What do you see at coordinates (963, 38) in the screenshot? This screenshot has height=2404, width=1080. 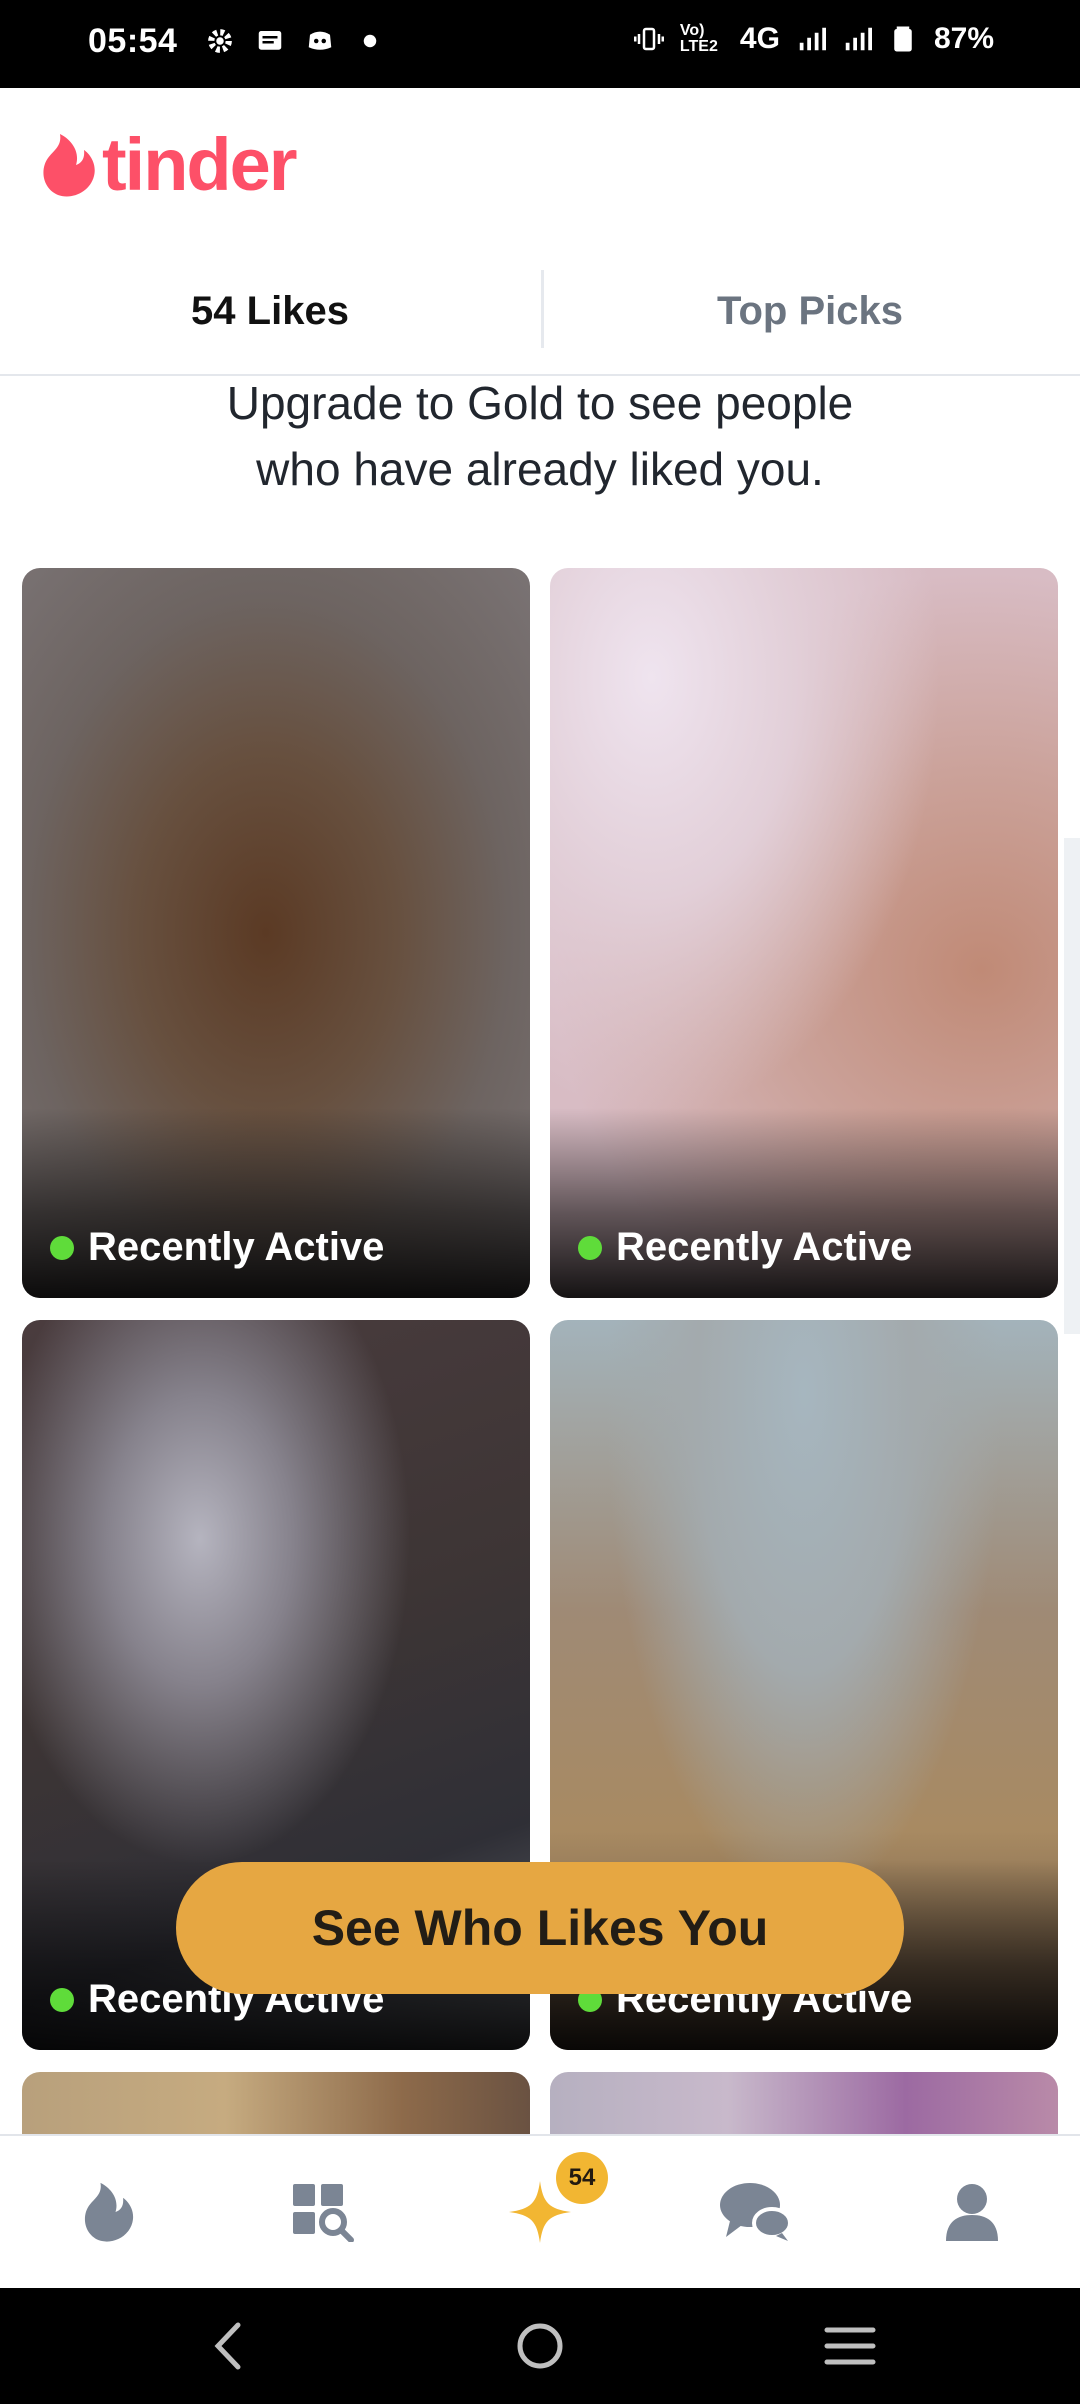 I see `battery-percent: 87%` at bounding box center [963, 38].